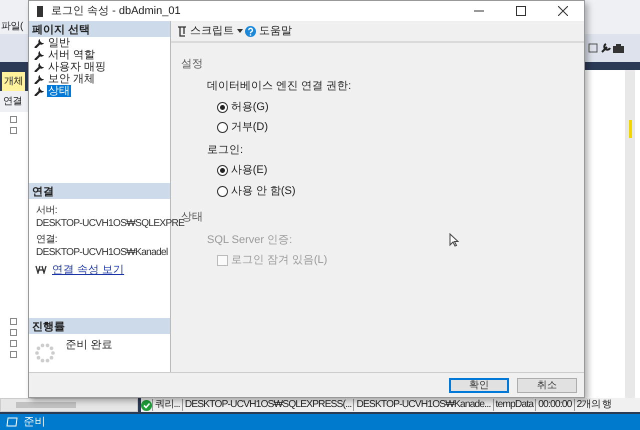  Describe the element at coordinates (99, 326) in the screenshot. I see `section-header: 진행률` at that location.